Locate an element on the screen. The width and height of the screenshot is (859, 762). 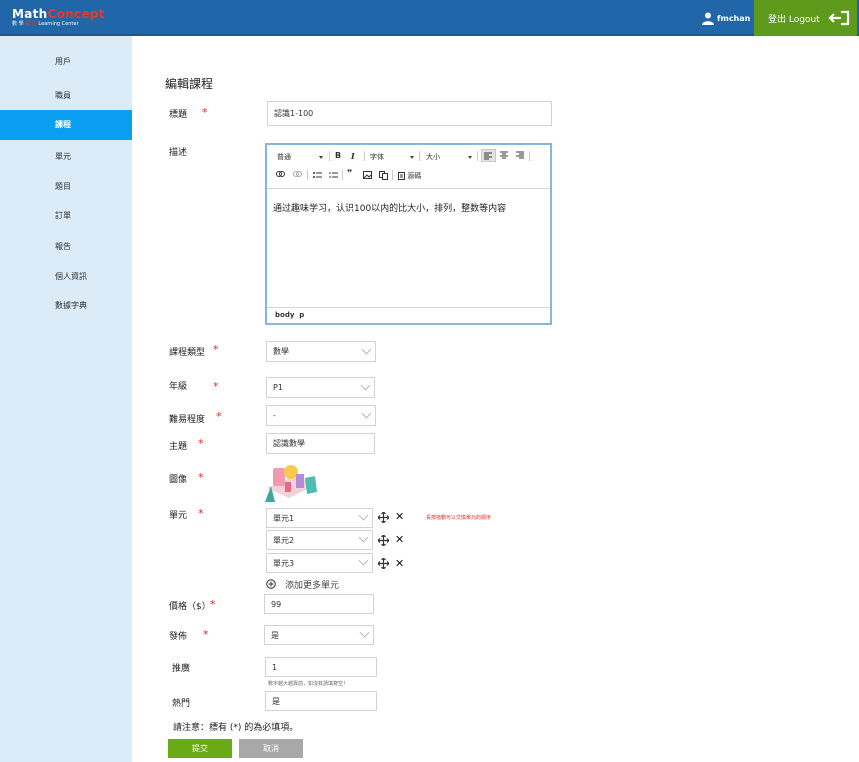
unit-order-hint: 長按拖動可以交換單元的順序 is located at coordinates (459, 518).